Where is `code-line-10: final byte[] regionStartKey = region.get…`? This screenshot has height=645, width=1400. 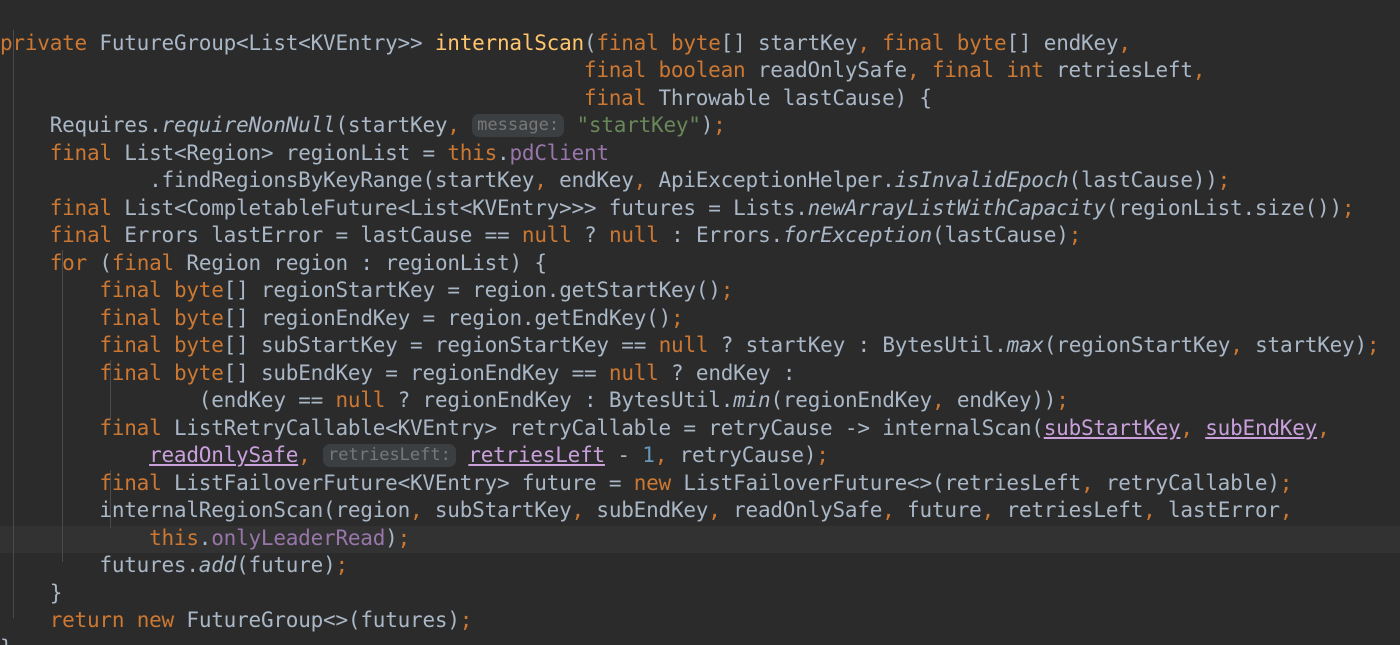 code-line-10: final byte[] regionStartKey = region.get… is located at coordinates (416, 290).